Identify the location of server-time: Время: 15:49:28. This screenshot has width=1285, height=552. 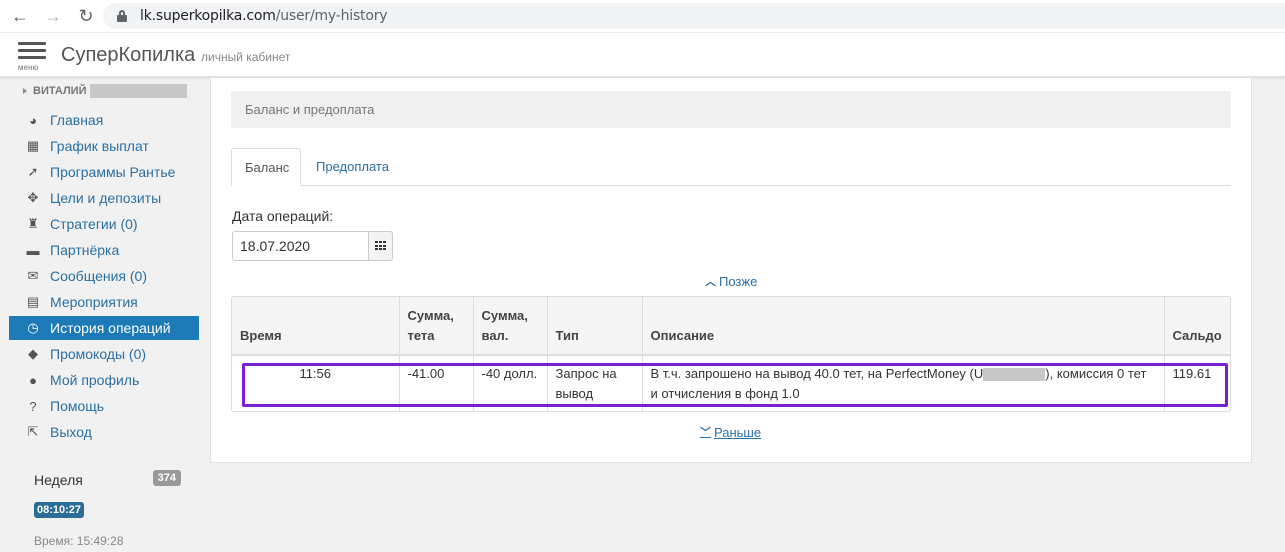
(79, 541).